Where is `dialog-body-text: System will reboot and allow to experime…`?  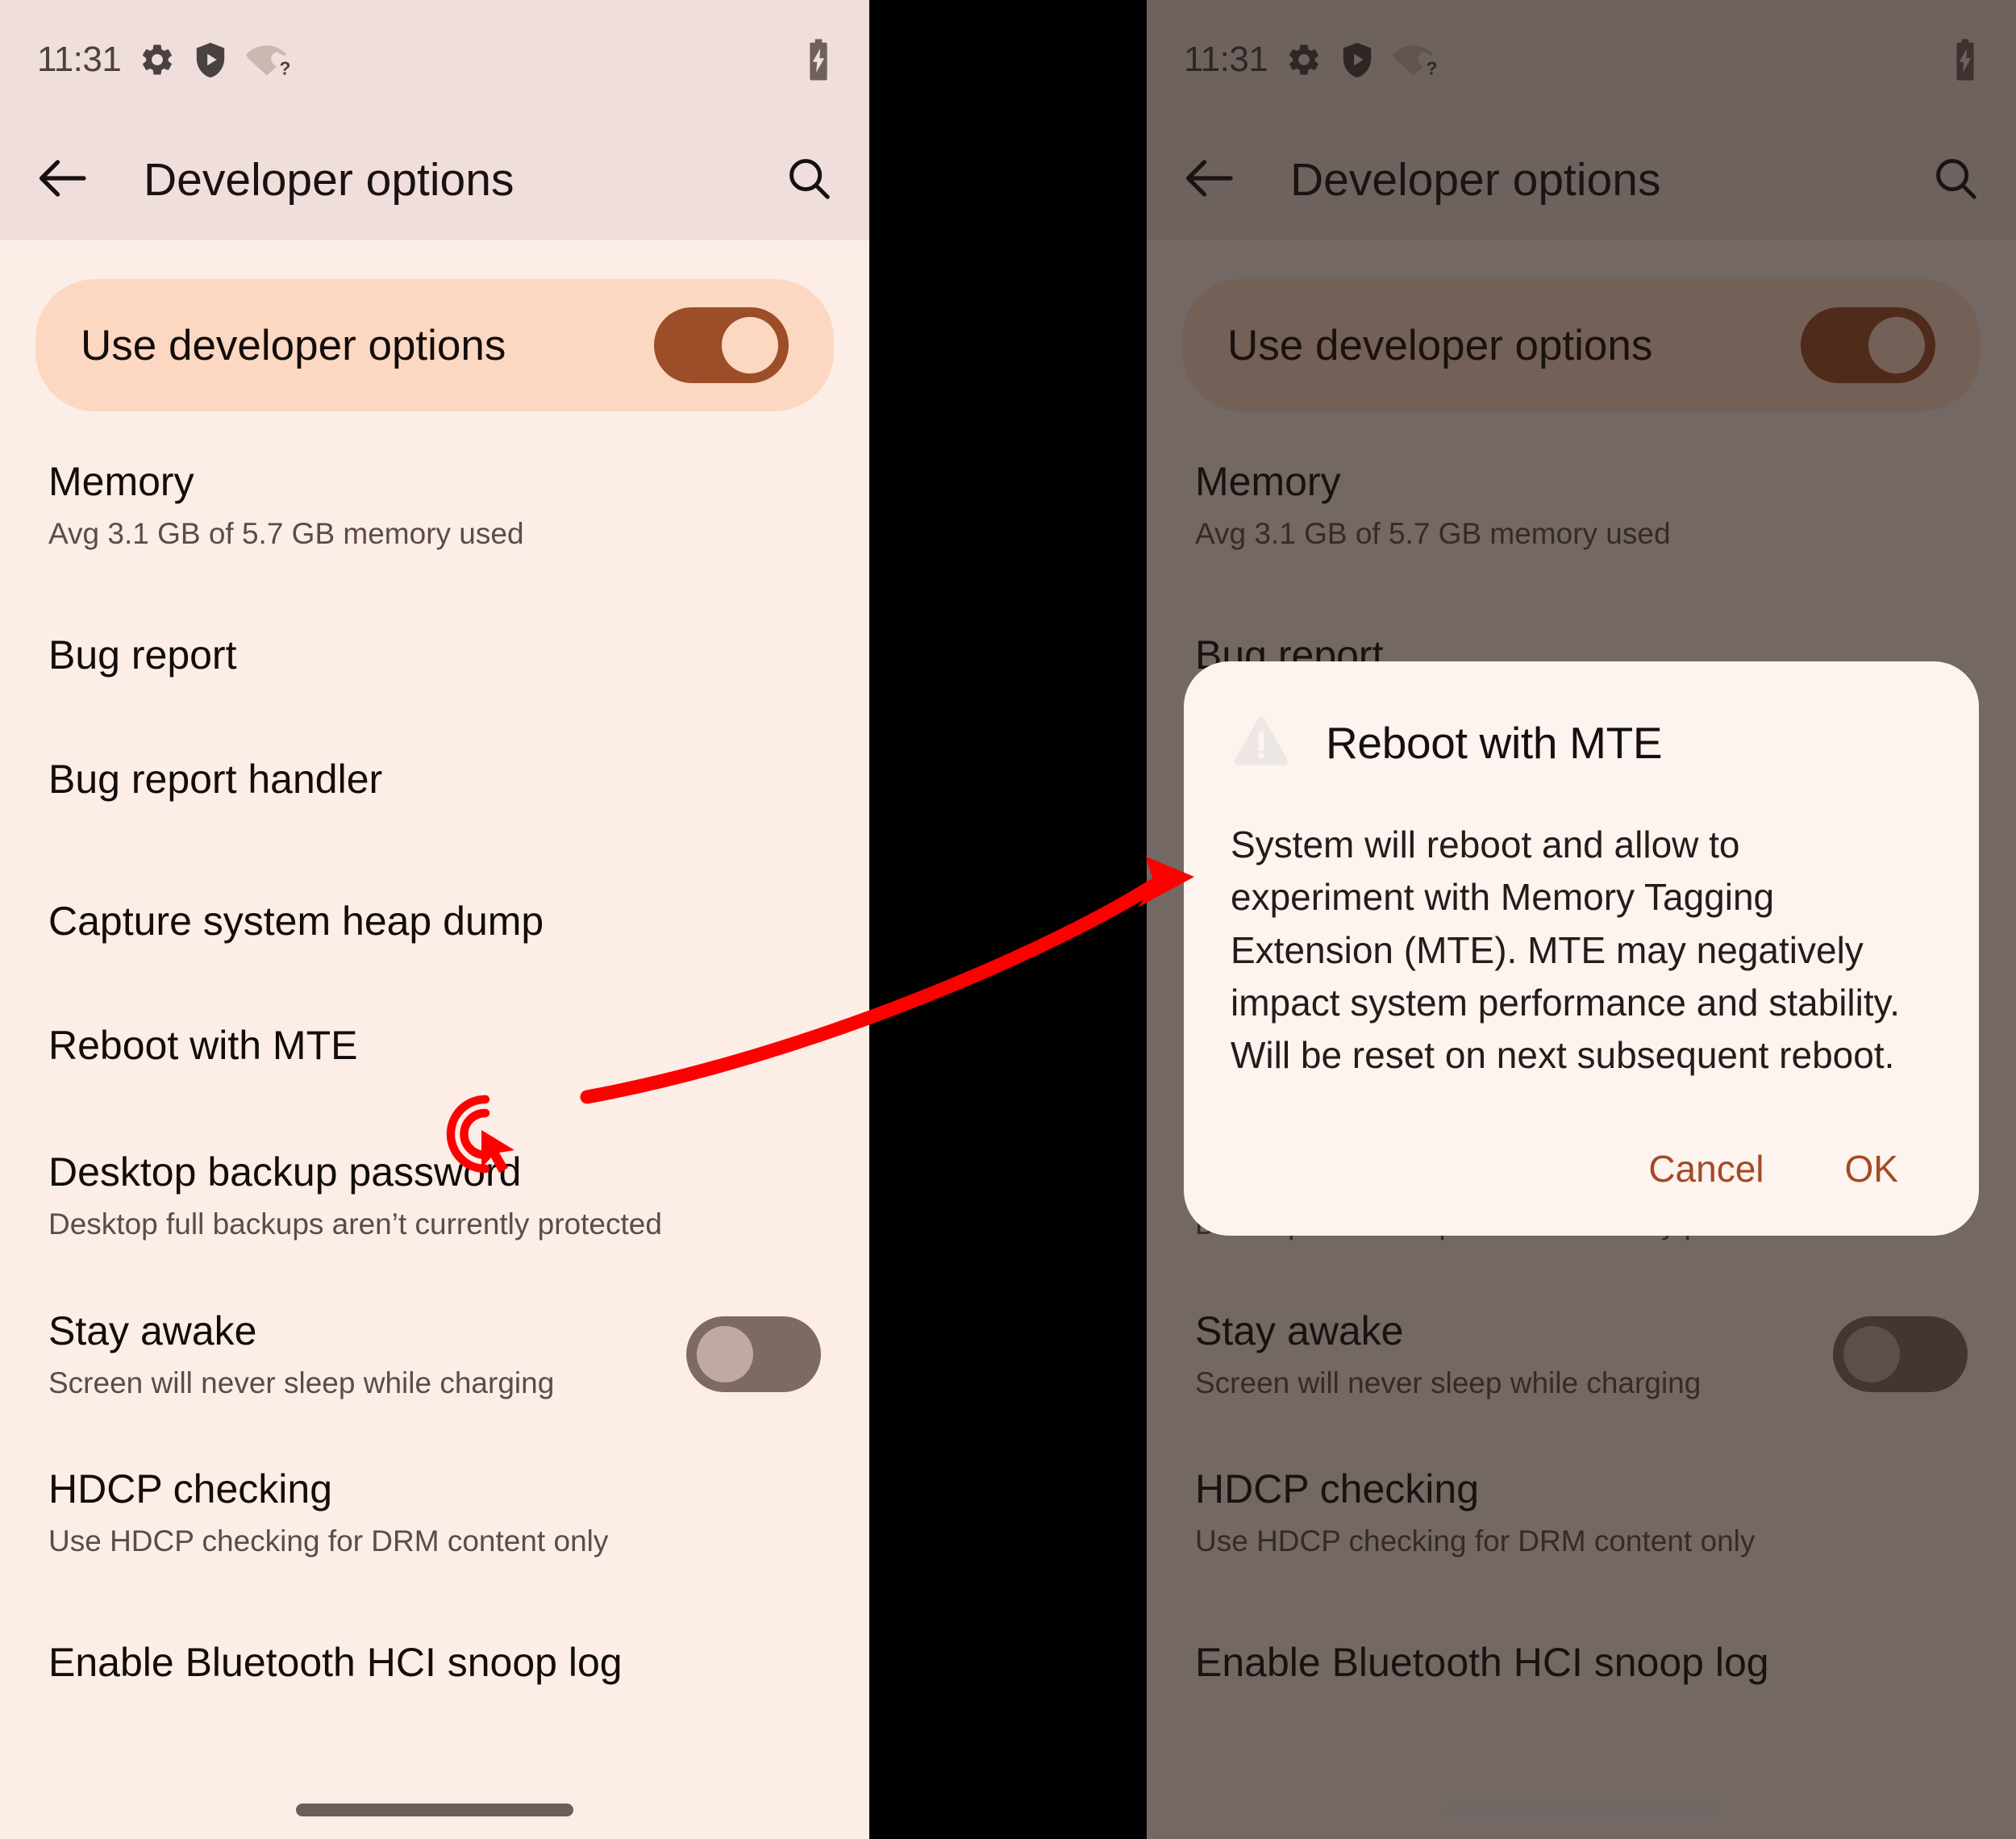 dialog-body-text: System will reboot and allow to experime… is located at coordinates (1566, 950).